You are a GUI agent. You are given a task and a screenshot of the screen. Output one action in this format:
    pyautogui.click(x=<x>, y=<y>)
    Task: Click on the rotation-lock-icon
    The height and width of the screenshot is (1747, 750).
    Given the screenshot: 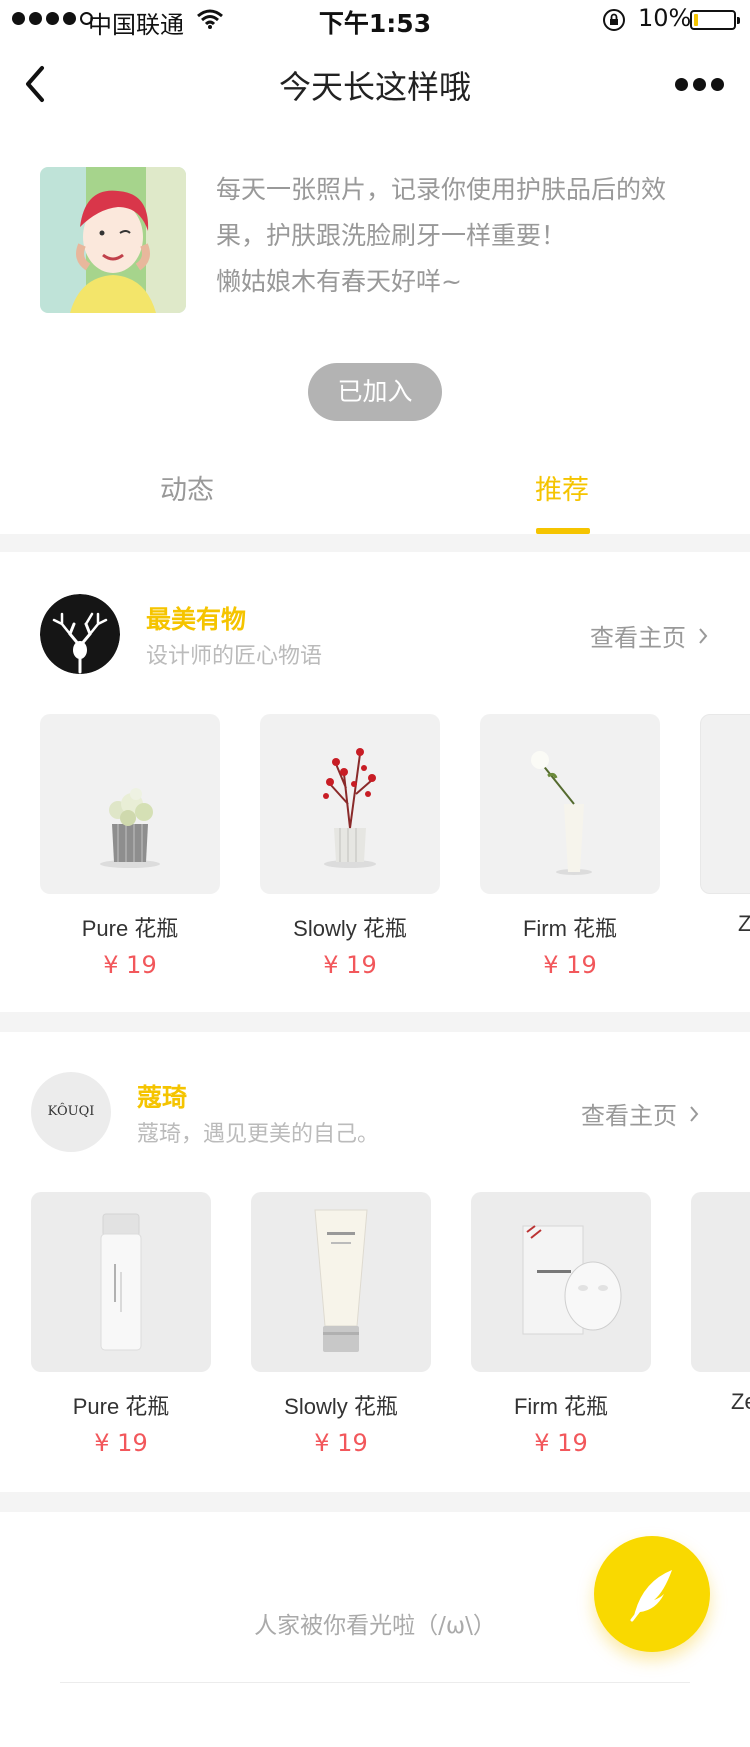 What is the action you would take?
    pyautogui.click(x=614, y=20)
    